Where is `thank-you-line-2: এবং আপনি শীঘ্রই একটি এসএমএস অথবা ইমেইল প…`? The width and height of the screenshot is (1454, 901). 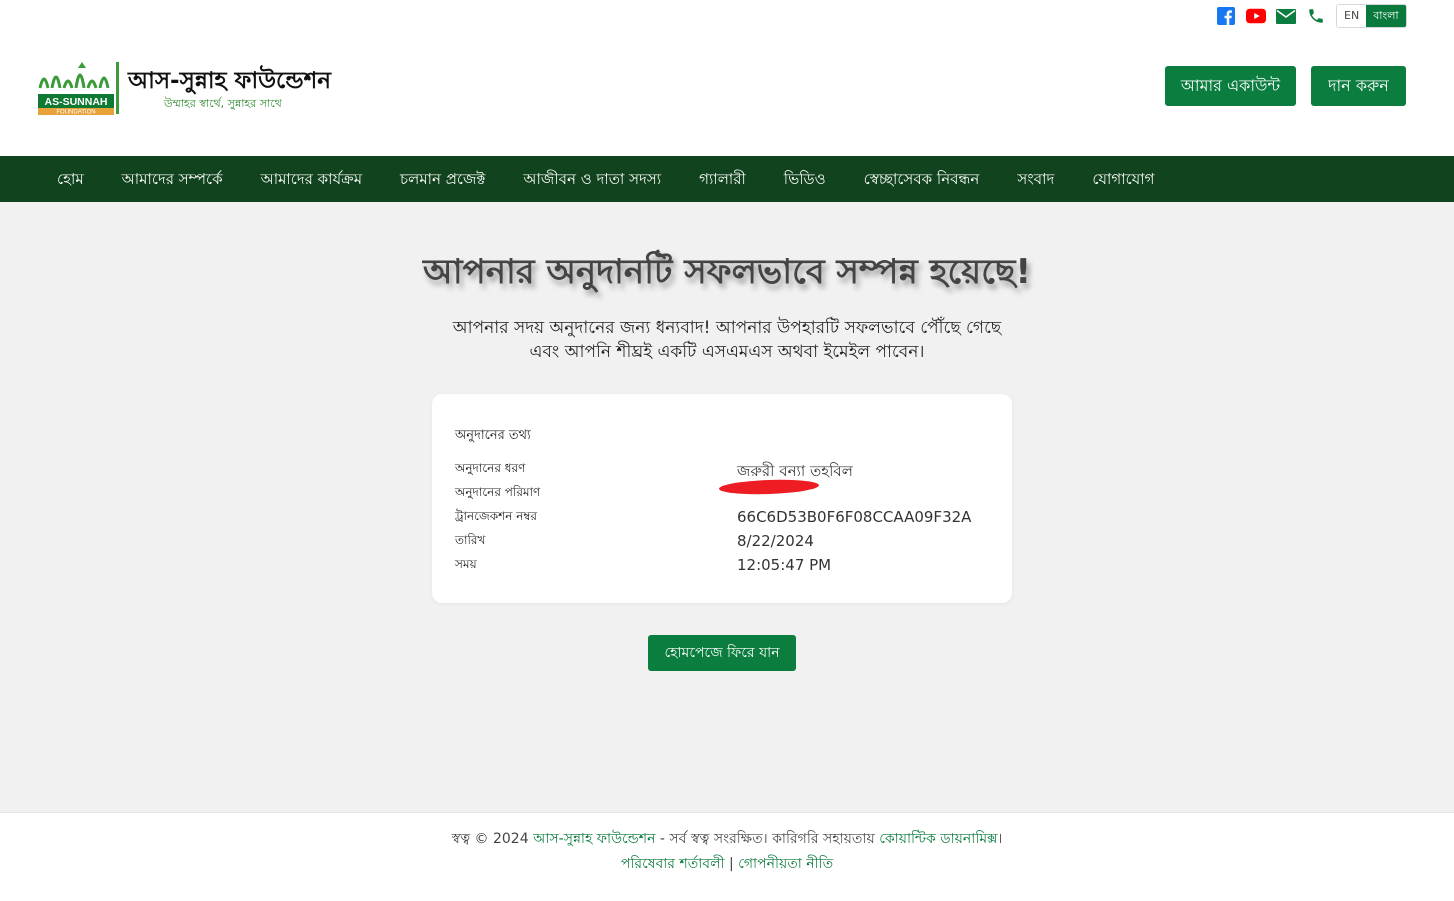
thank-you-line-2: এবং আপনি শীঘ্রই একটি এসএমএস অথবা ইমেইল প… is located at coordinates (727, 352).